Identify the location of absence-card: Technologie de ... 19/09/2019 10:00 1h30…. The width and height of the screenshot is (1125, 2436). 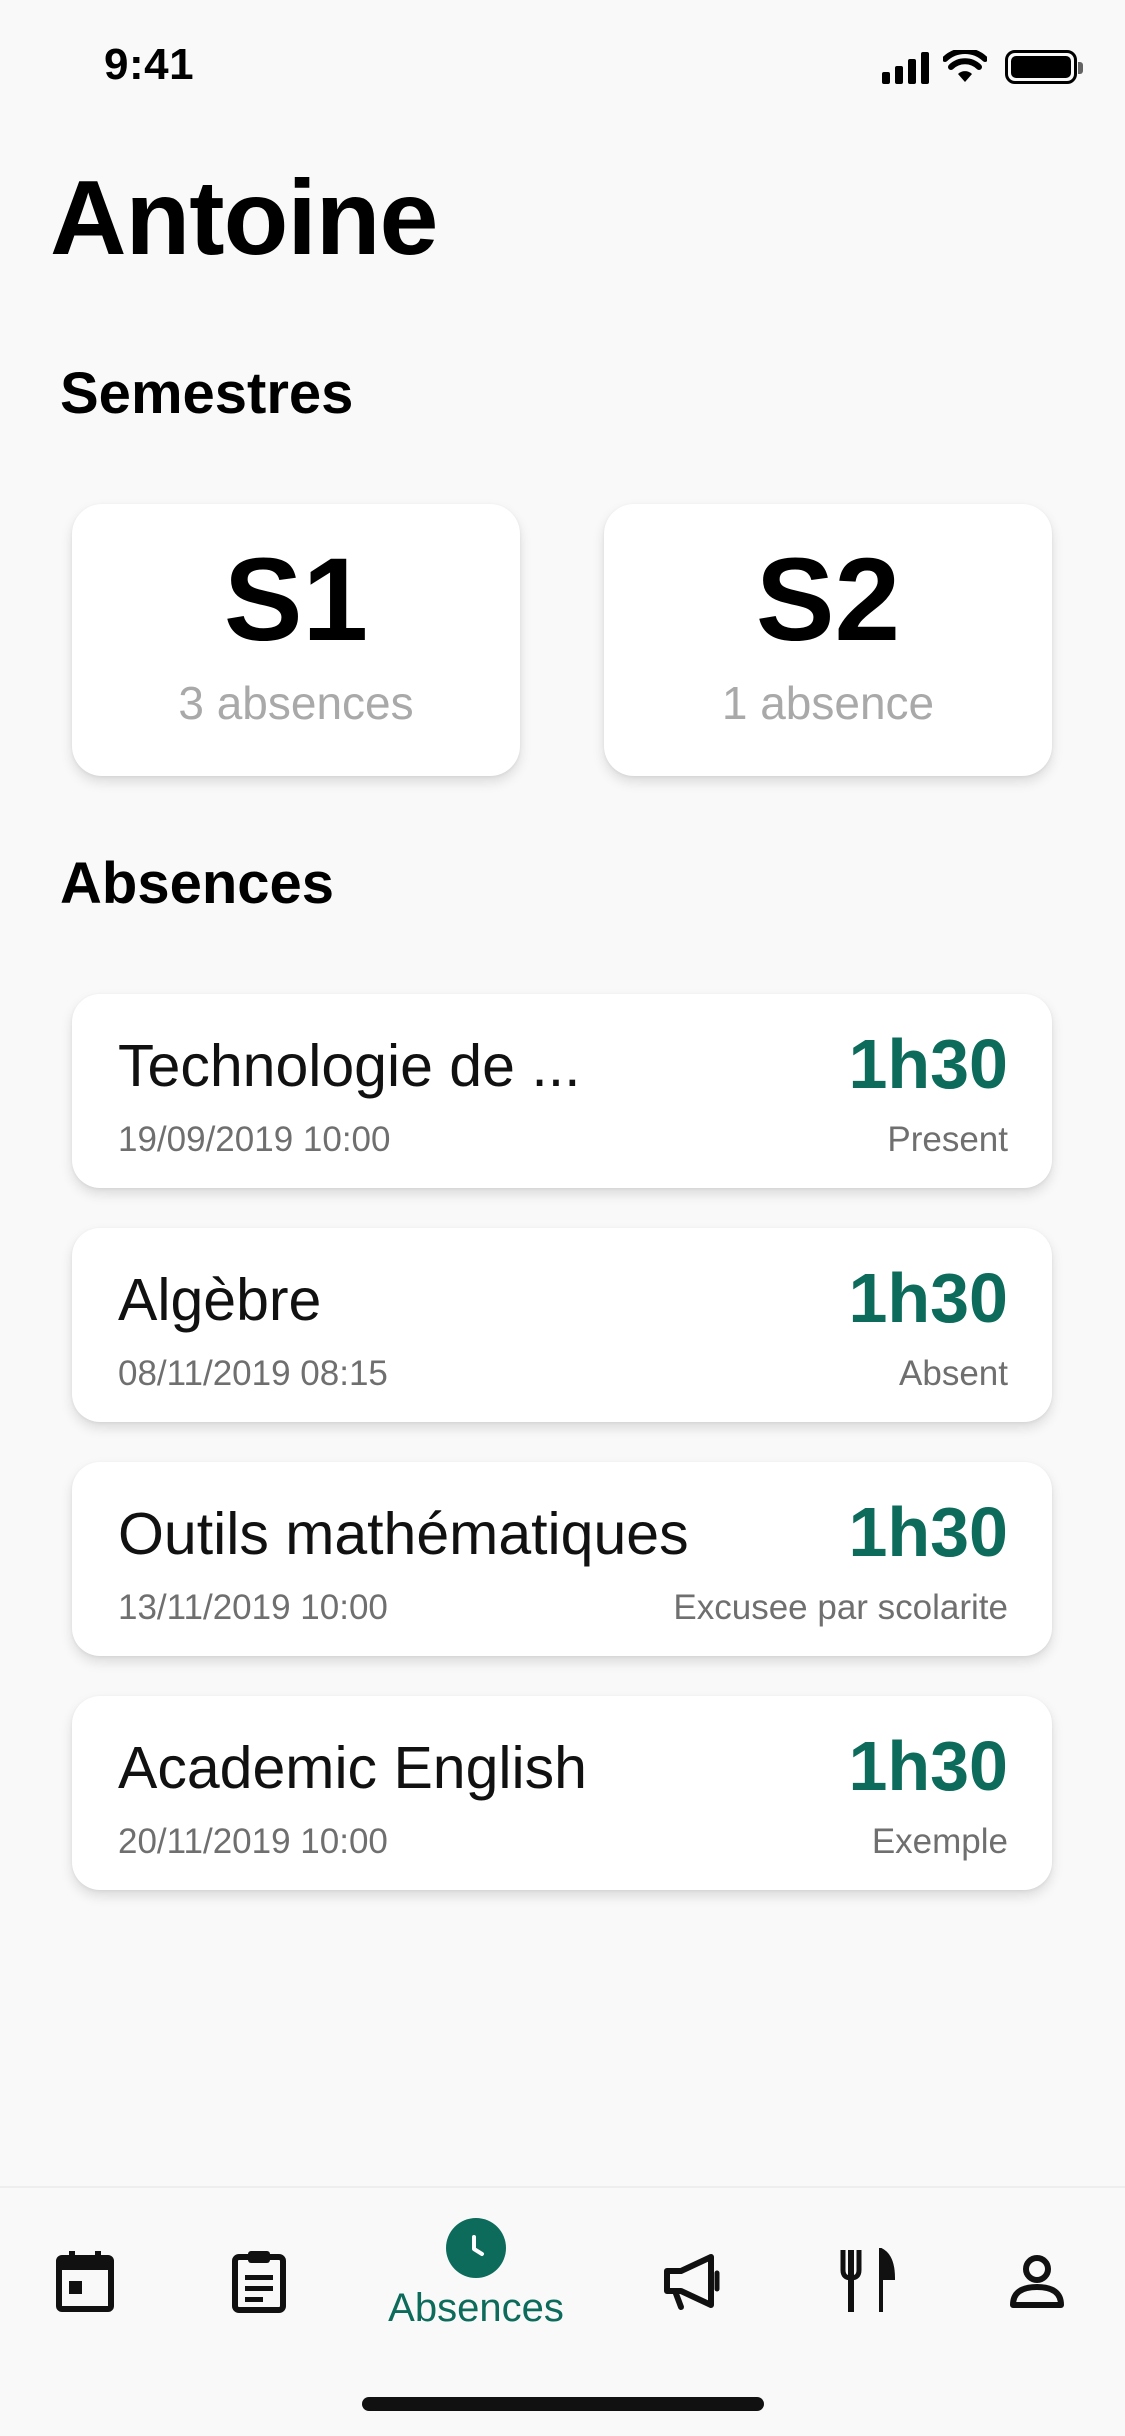
(562, 1091).